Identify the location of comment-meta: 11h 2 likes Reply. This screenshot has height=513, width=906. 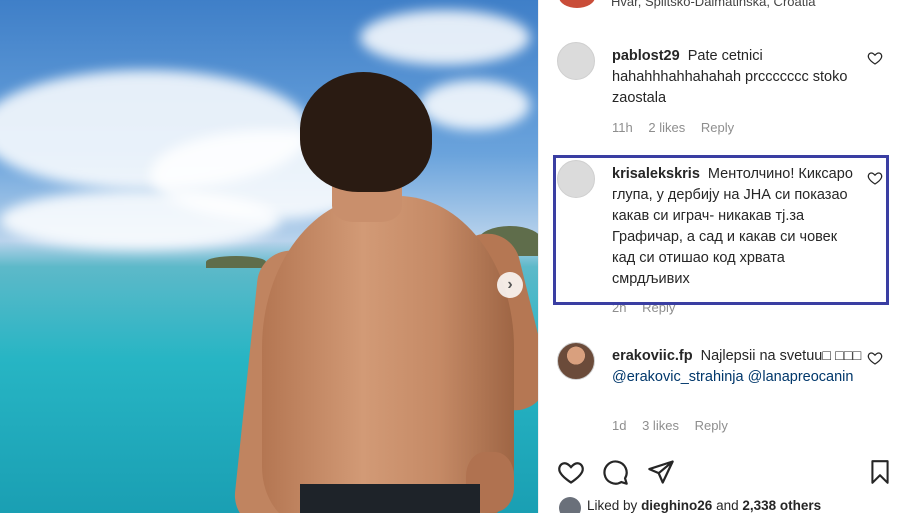
(679, 127).